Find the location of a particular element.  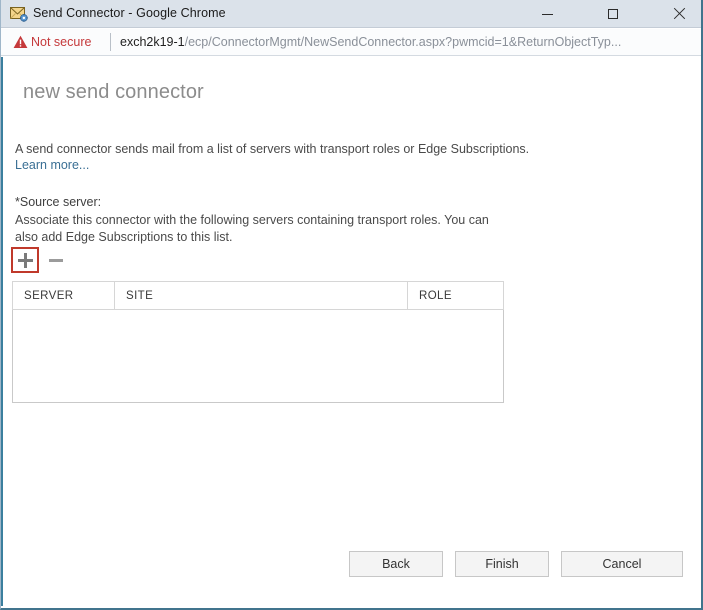

list-toolbar is located at coordinates (71, 260).